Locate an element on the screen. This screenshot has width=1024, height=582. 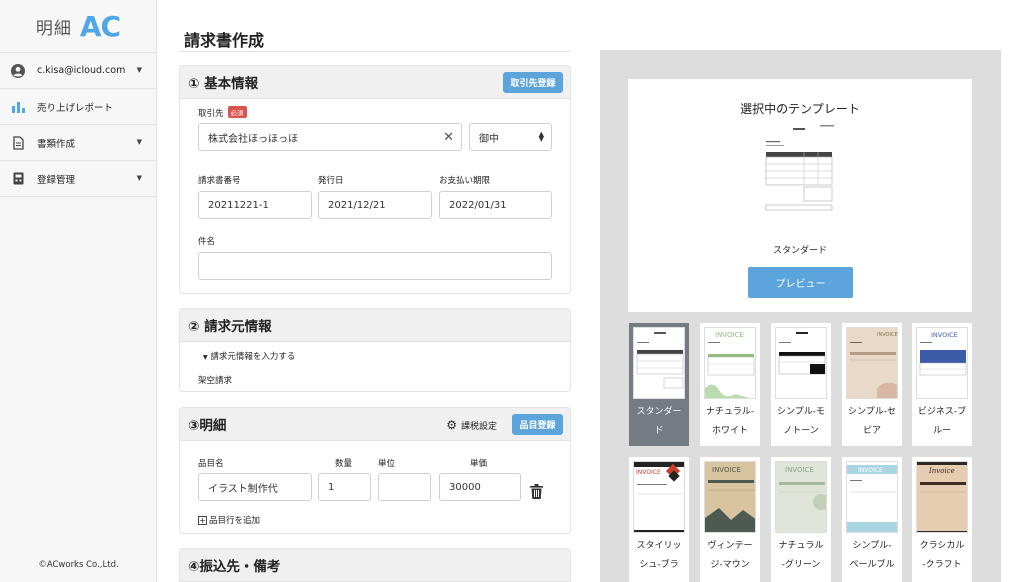
client-input: 株式会社ほっほっほ ✕ is located at coordinates (330, 137).